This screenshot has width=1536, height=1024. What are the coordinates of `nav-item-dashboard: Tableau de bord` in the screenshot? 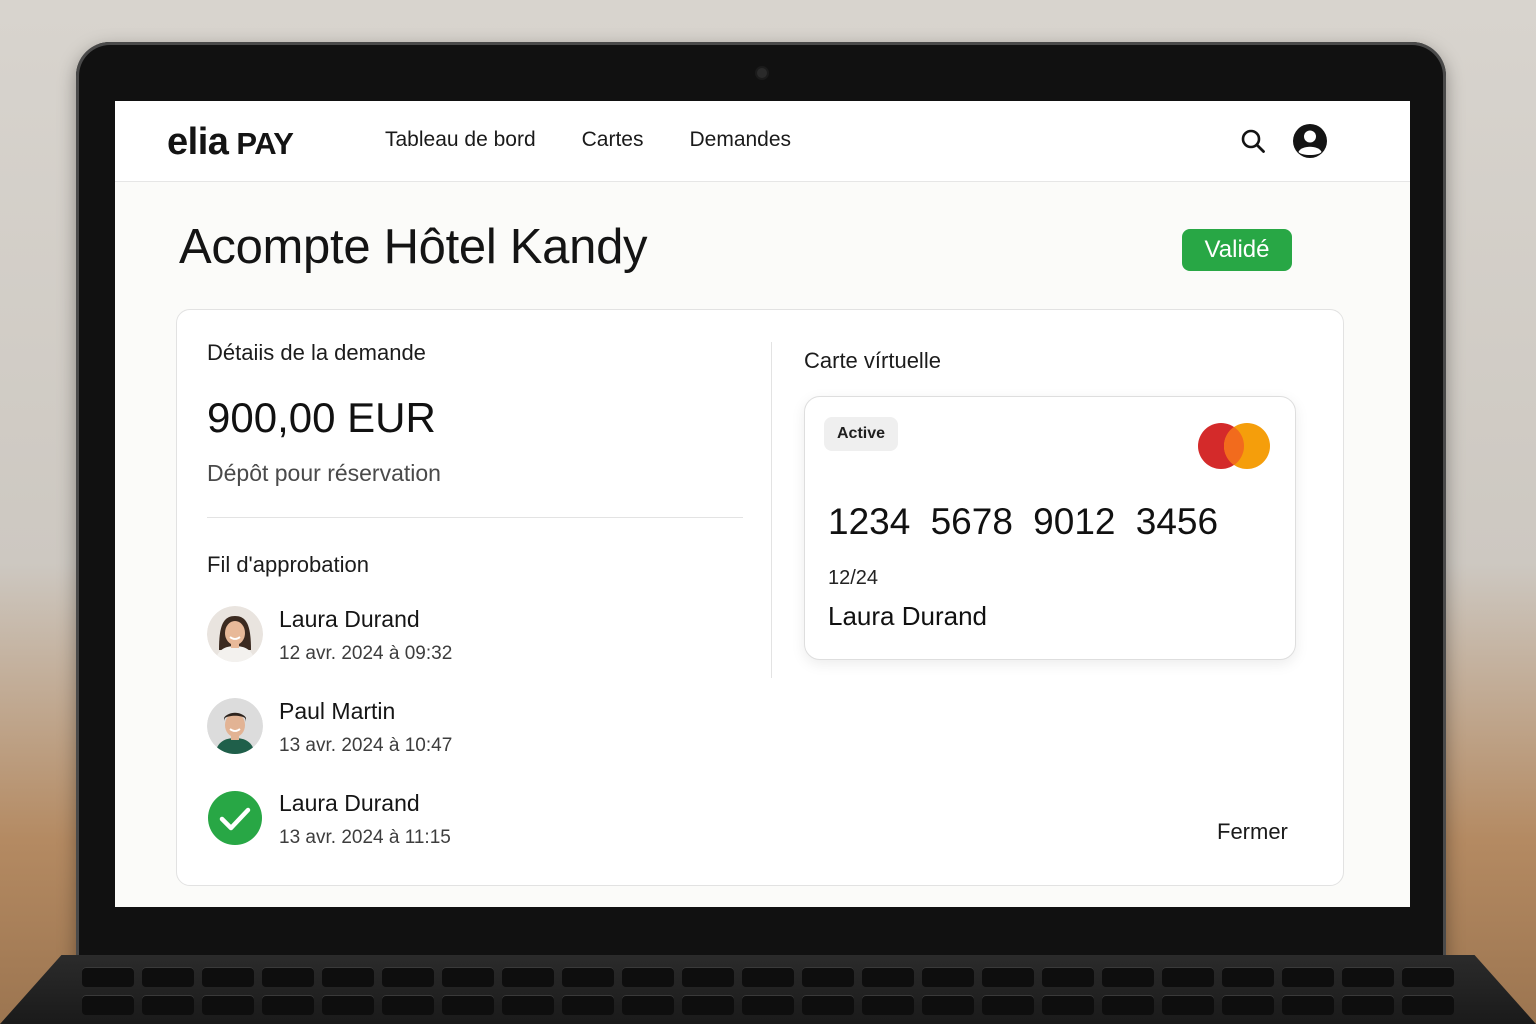 It's located at (460, 140).